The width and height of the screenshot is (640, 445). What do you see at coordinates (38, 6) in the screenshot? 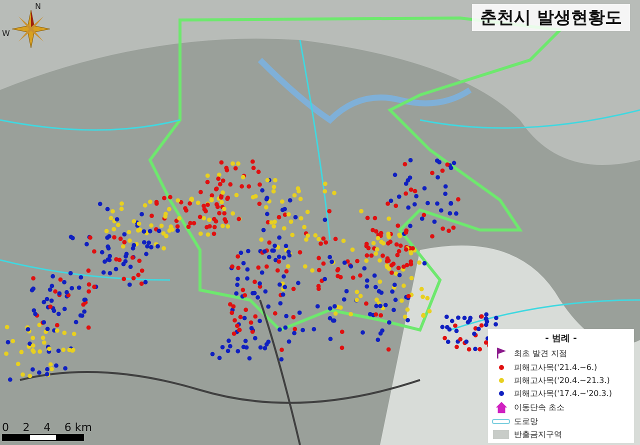
I see `compass-north-label: N` at bounding box center [38, 6].